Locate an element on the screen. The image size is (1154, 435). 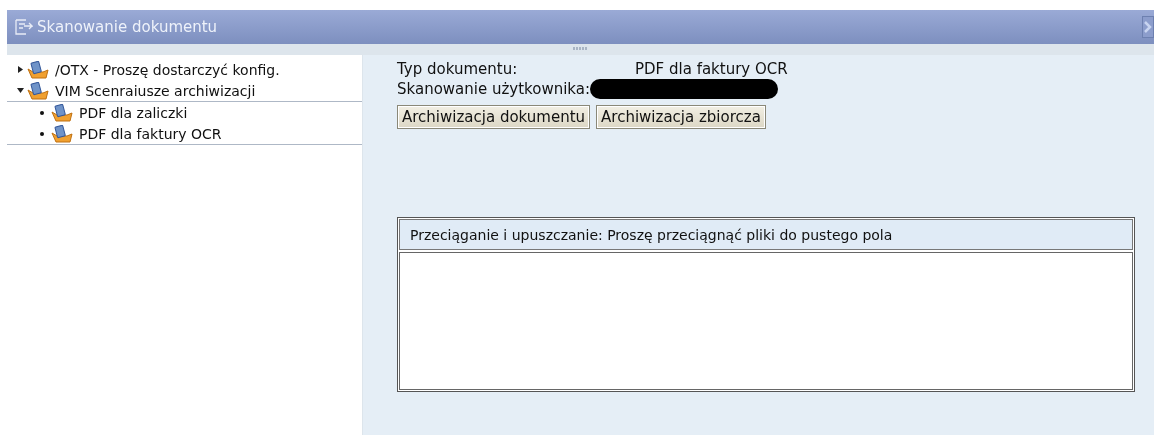
tree-item: PDF dla faktury OCR is located at coordinates (184, 134).